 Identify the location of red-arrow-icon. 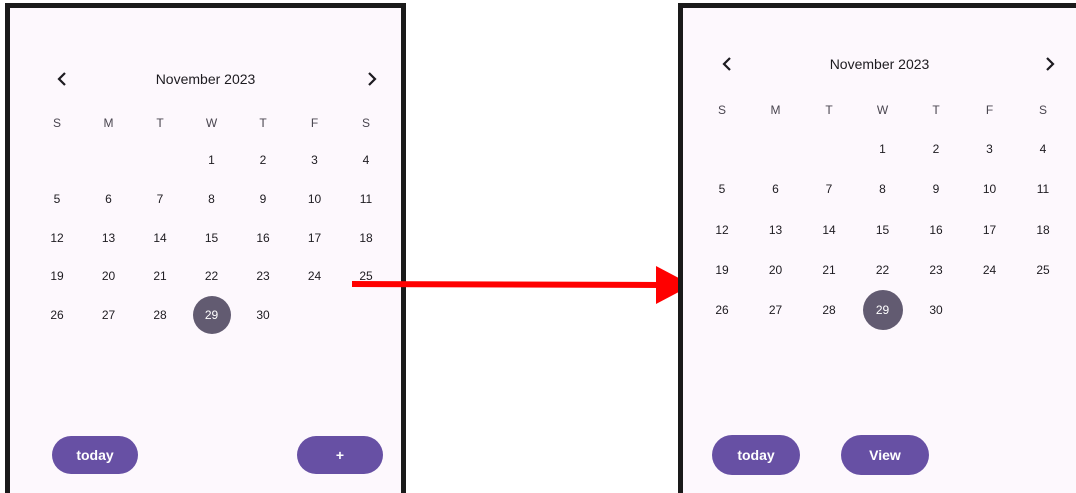
(522, 285).